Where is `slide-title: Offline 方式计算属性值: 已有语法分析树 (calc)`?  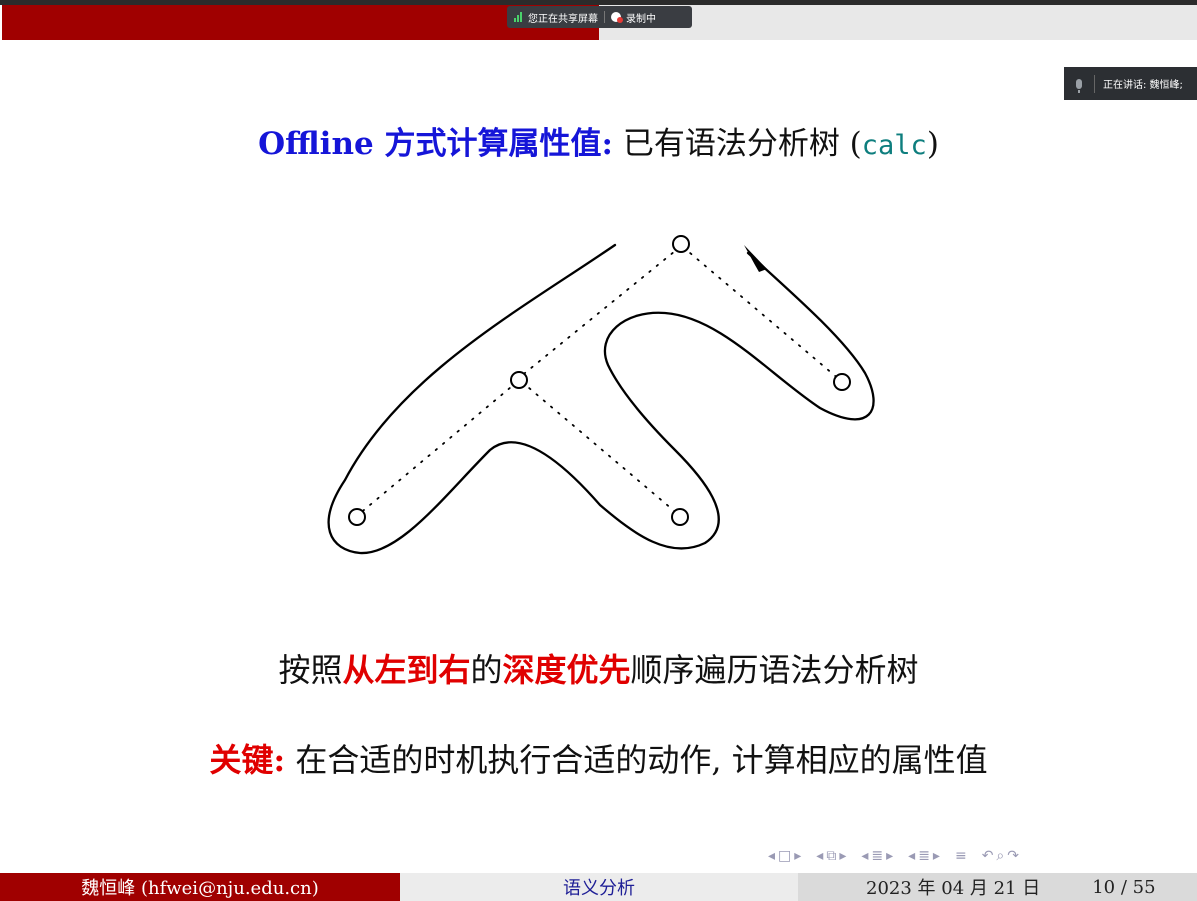
slide-title: Offline 方式计算属性值: 已有语法分析树 (calc) is located at coordinates (598, 140).